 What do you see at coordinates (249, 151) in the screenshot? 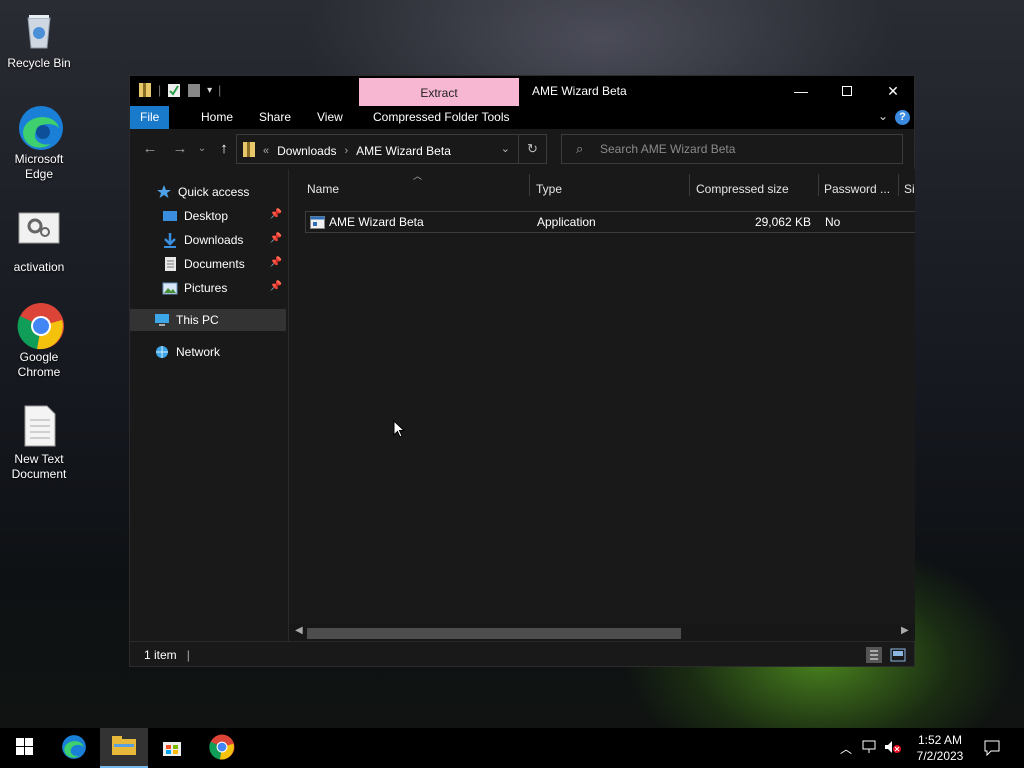
I see `zip-folder-icon` at bounding box center [249, 151].